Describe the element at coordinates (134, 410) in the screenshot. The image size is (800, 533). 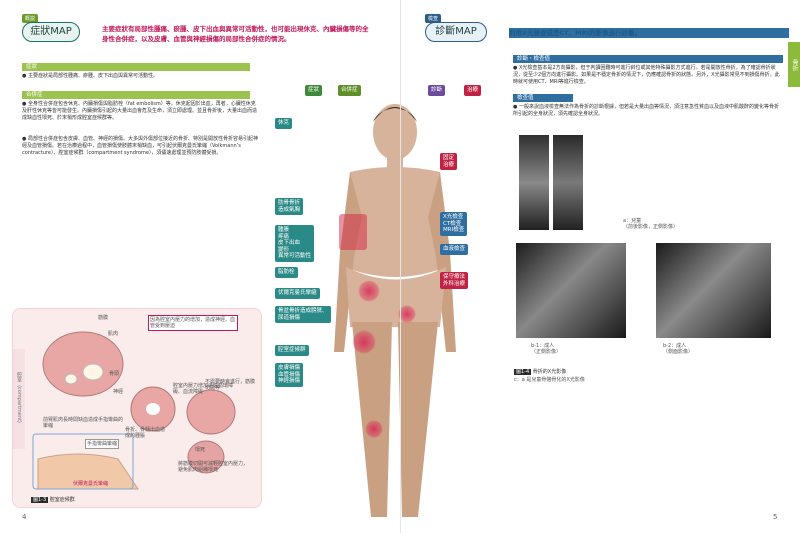
I see `compartment-diagram` at that location.